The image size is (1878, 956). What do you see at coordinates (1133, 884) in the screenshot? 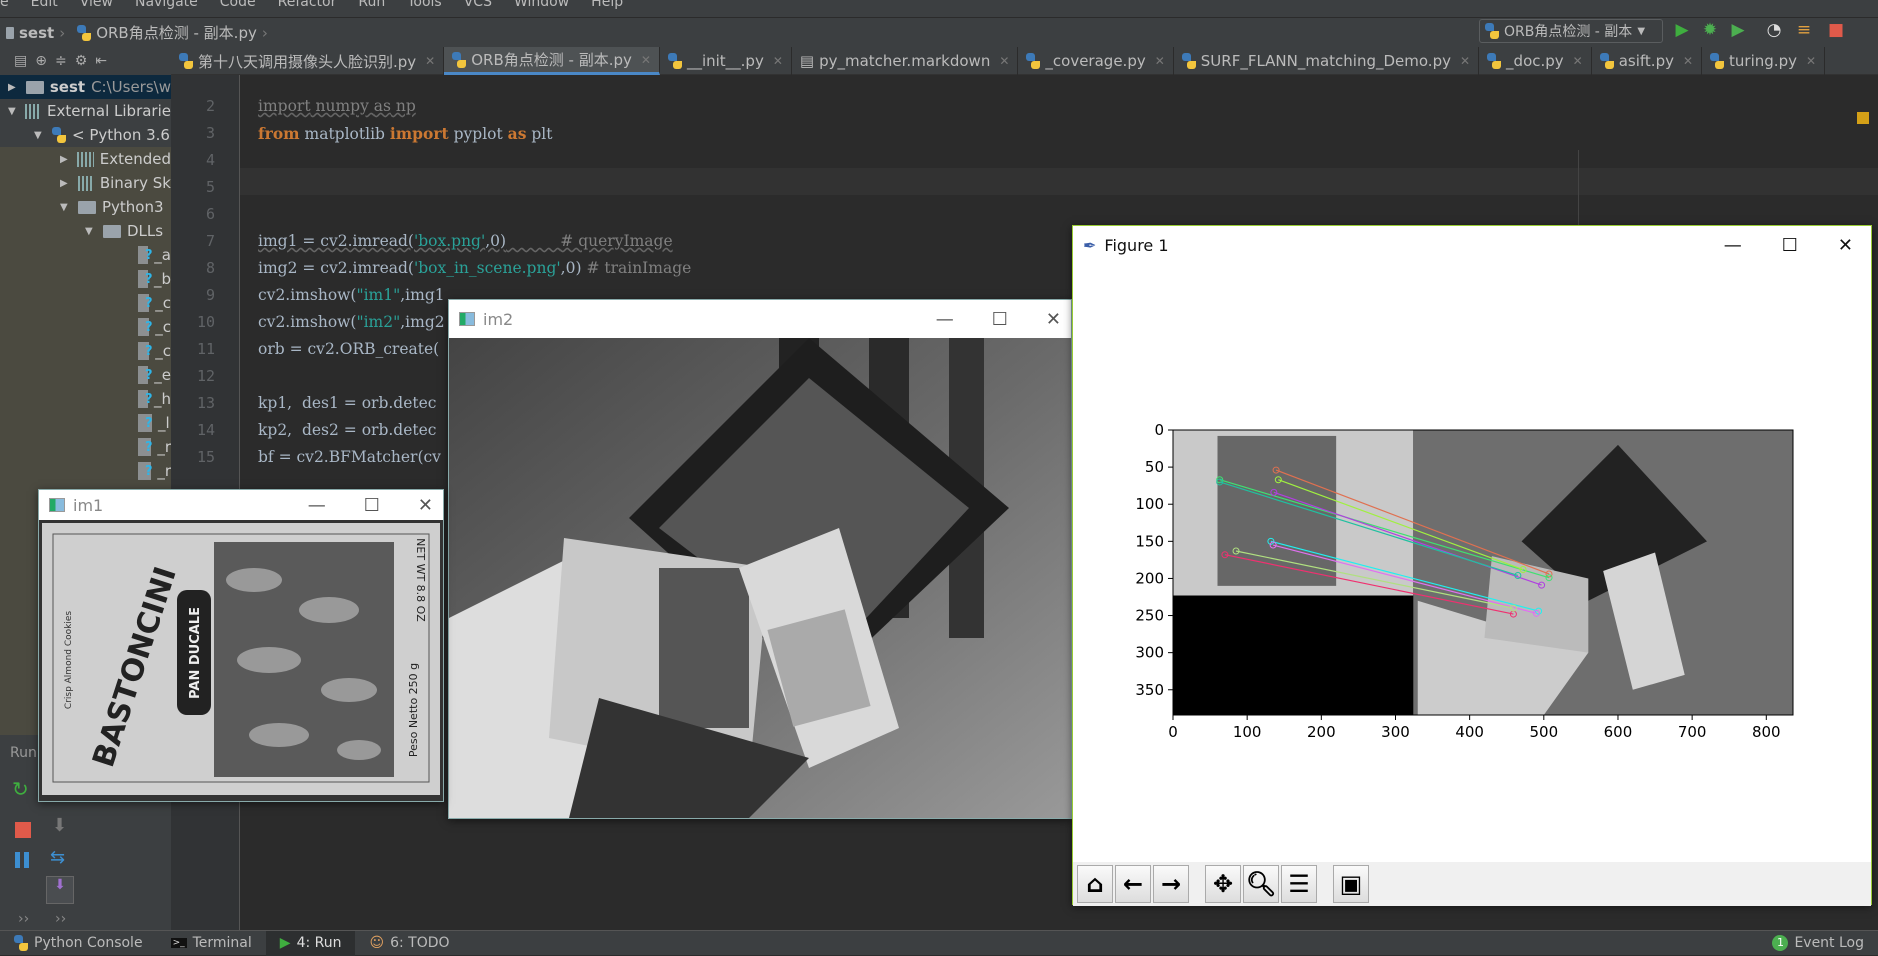
I see `back-button: ←` at bounding box center [1133, 884].